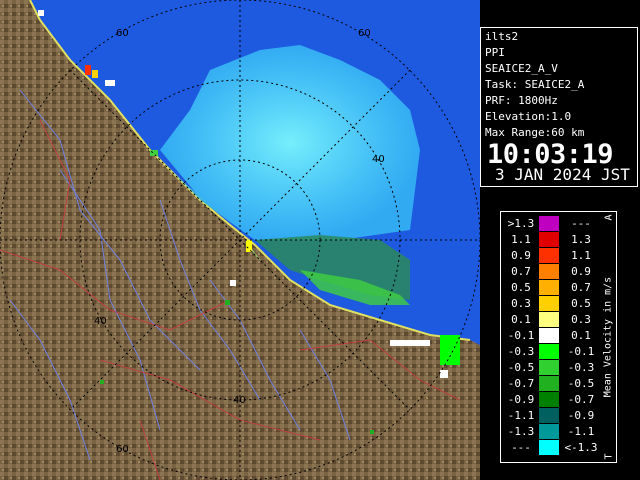 Image resolution: width=640 pixels, height=480 pixels. Describe the element at coordinates (521, 319) in the screenshot. I see `legend-low-value: 0.1` at that location.